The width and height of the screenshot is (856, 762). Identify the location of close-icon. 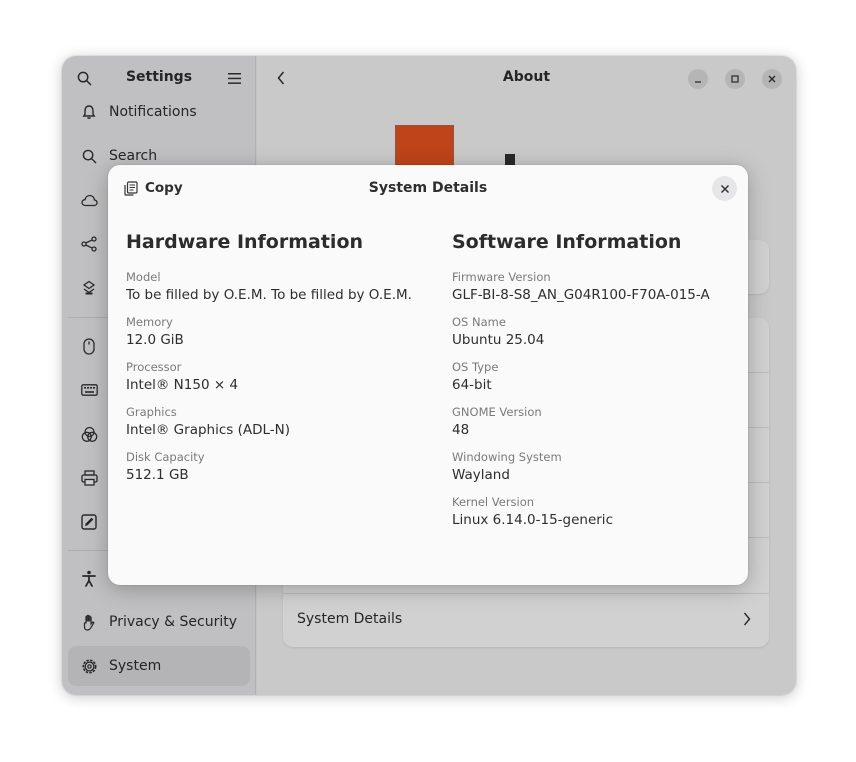
(724, 188).